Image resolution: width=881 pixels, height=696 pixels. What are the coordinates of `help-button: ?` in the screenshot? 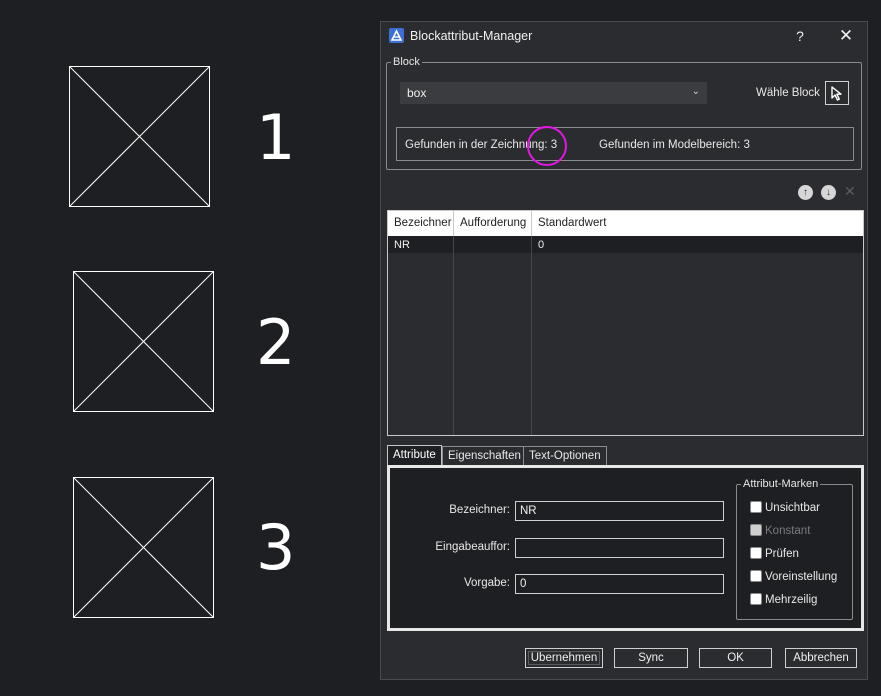 It's located at (800, 36).